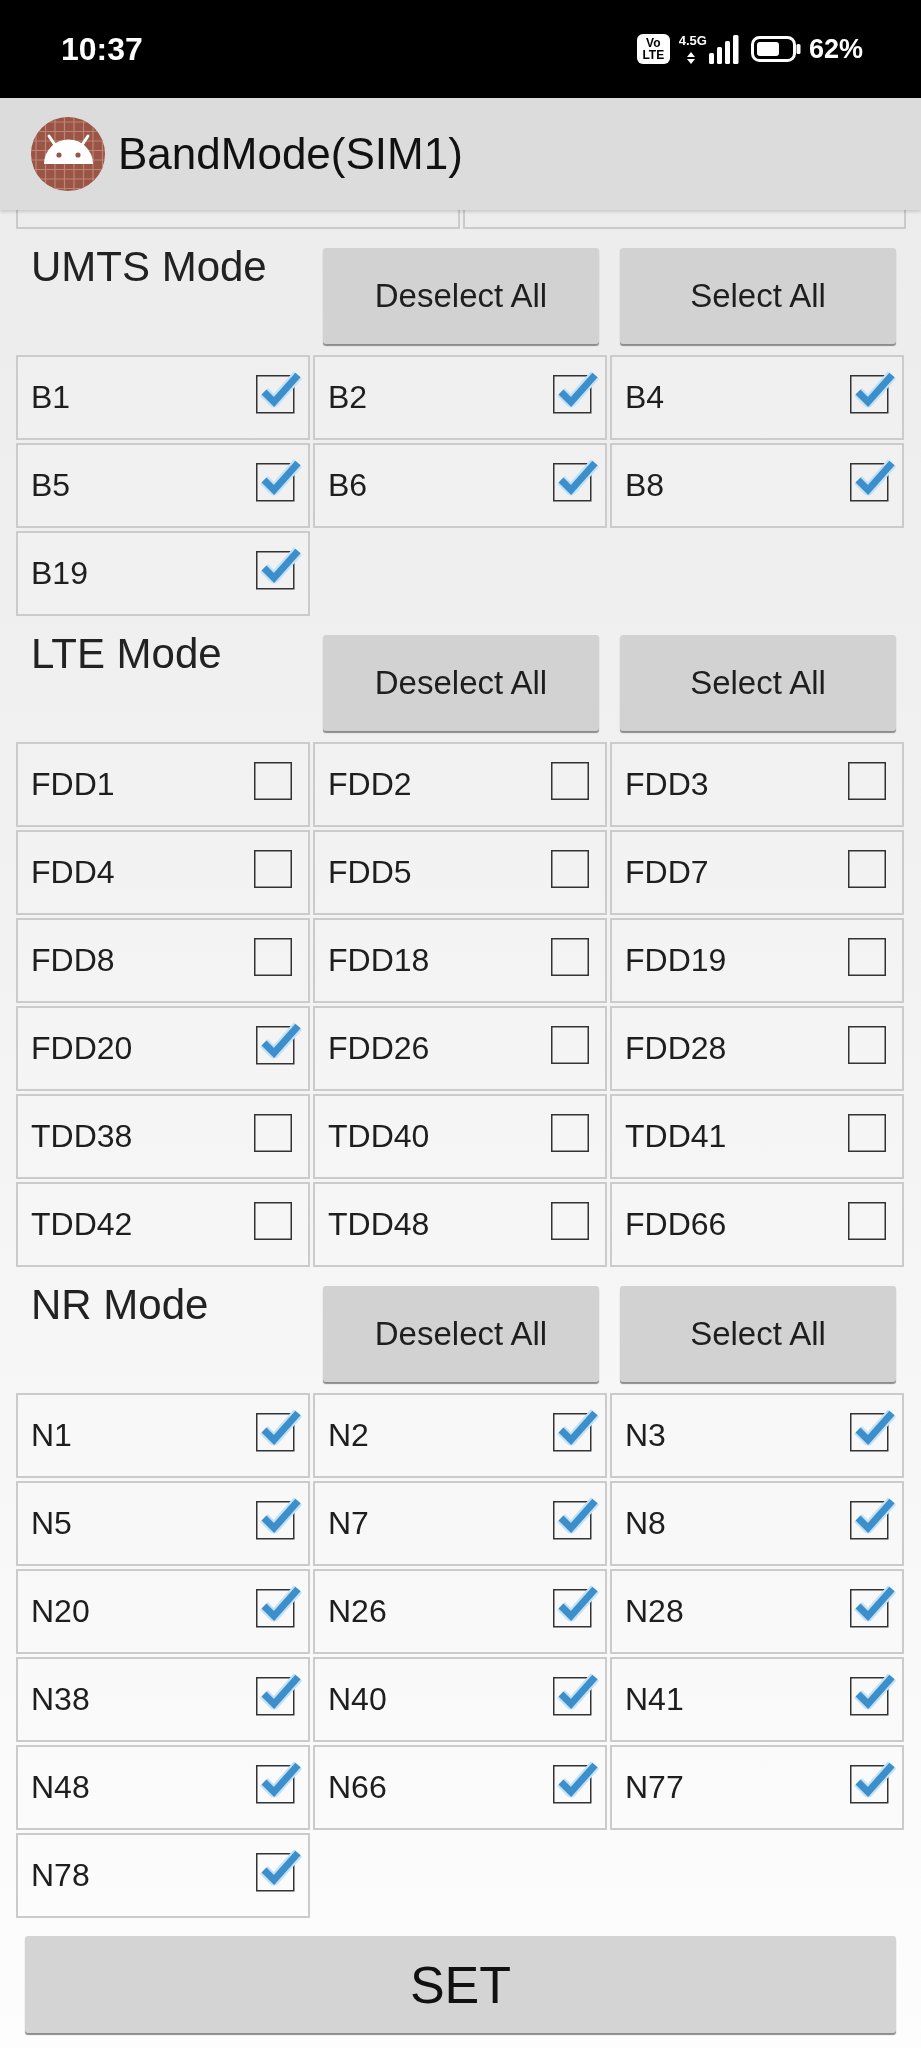 The height and width of the screenshot is (2048, 921). I want to click on battery-percentage: 62%, so click(835, 49).